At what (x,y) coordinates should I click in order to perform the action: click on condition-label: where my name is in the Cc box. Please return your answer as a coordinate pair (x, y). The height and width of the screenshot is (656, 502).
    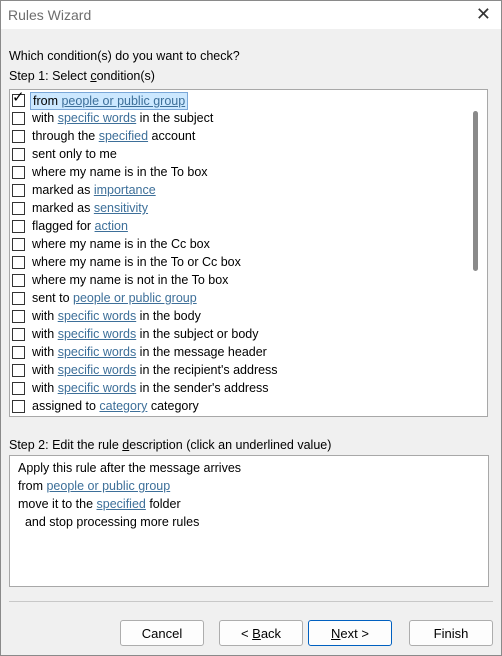
    Looking at the image, I should click on (121, 244).